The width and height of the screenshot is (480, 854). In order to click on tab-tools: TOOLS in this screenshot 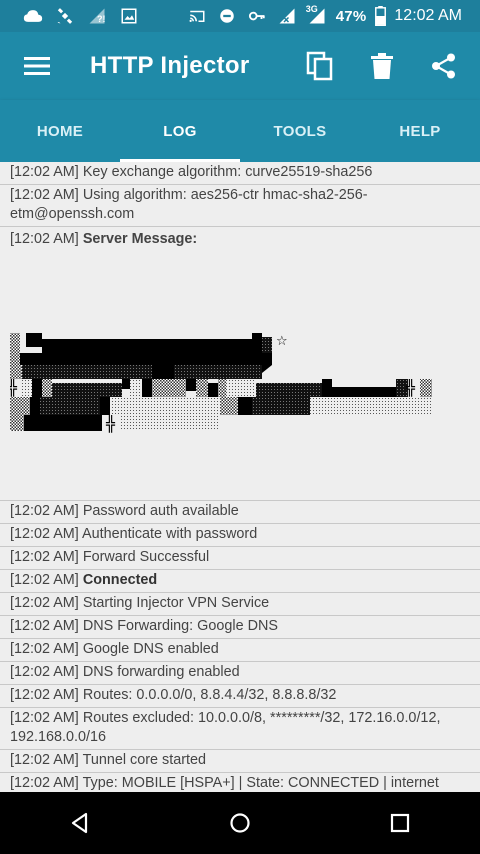, I will do `click(300, 131)`.